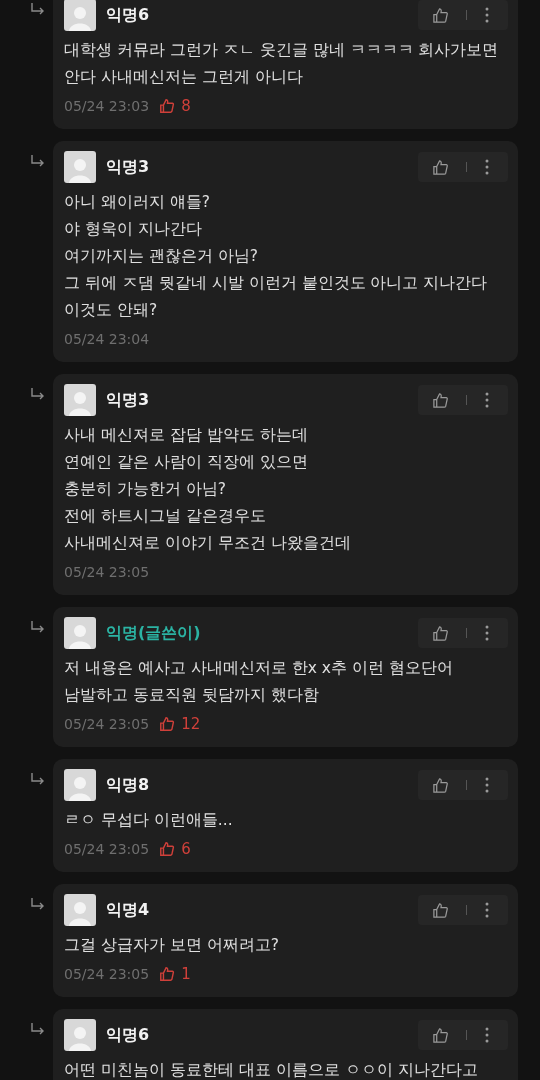  I want to click on comment-text: 전에 하트시그널 같은경우도, so click(165, 516).